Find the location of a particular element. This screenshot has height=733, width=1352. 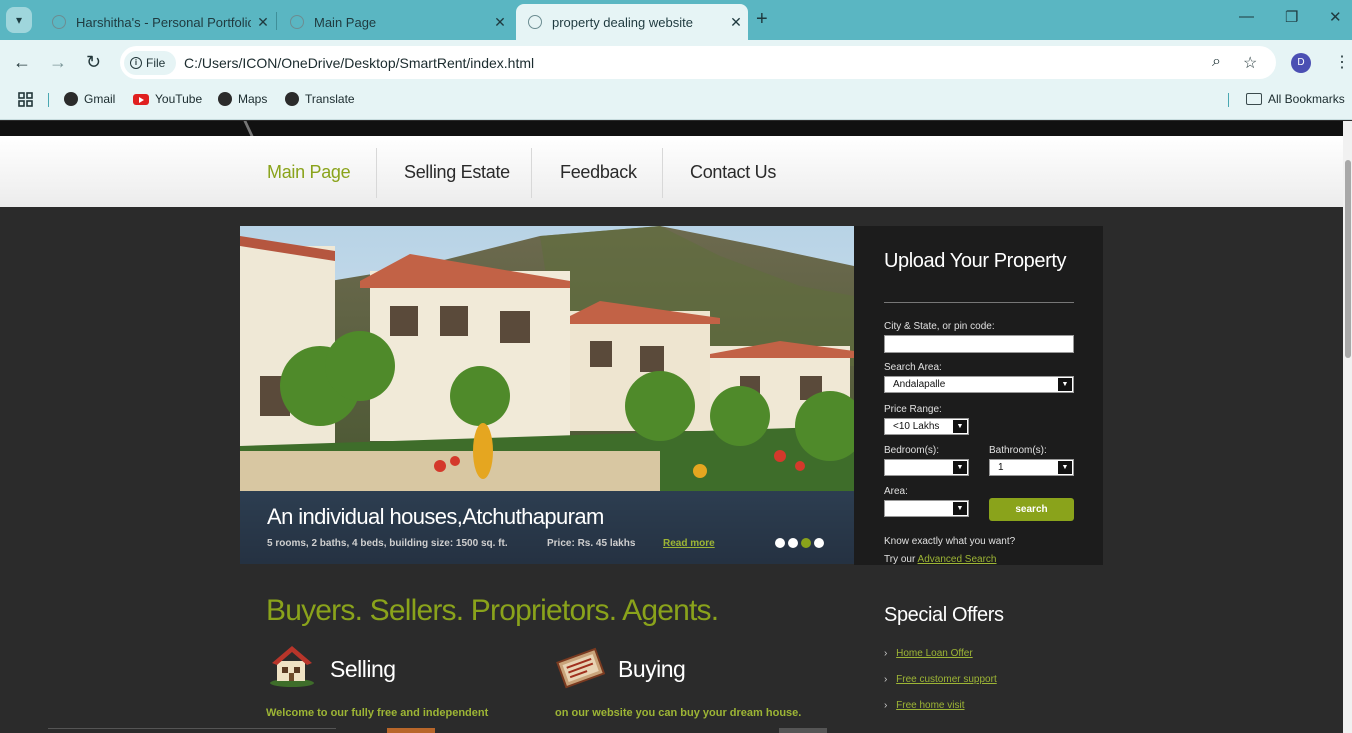

tab-portfolio: Harshitha's - Personal Portfolio ✕ is located at coordinates (157, 22).